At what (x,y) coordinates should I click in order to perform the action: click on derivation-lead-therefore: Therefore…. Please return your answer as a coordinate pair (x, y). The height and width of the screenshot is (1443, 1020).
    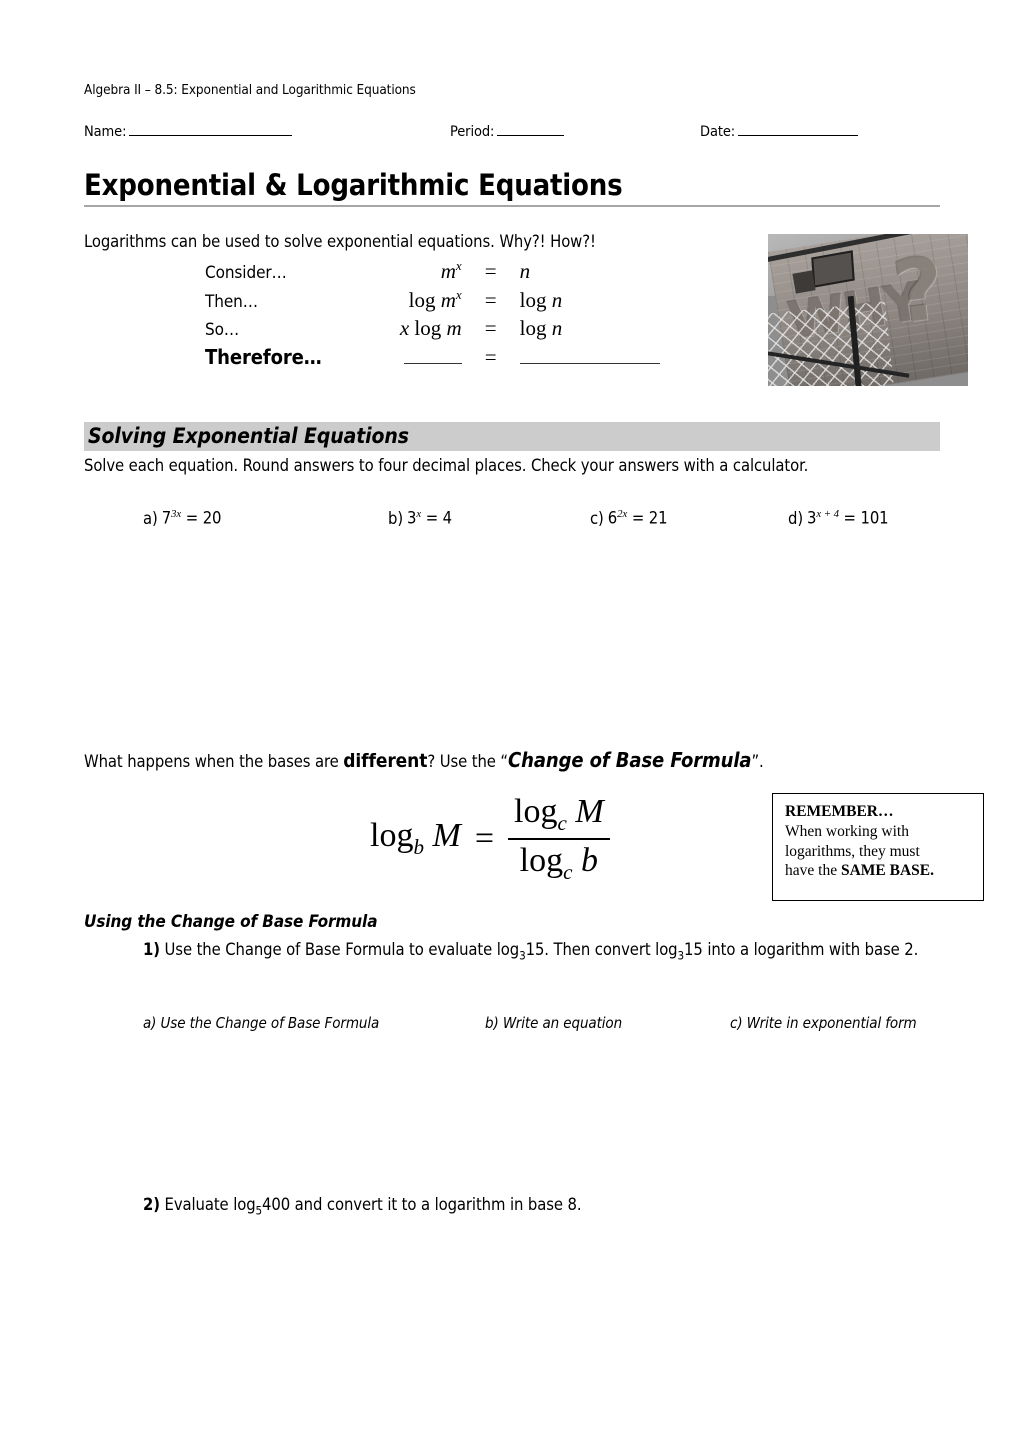
    Looking at the image, I should click on (263, 357).